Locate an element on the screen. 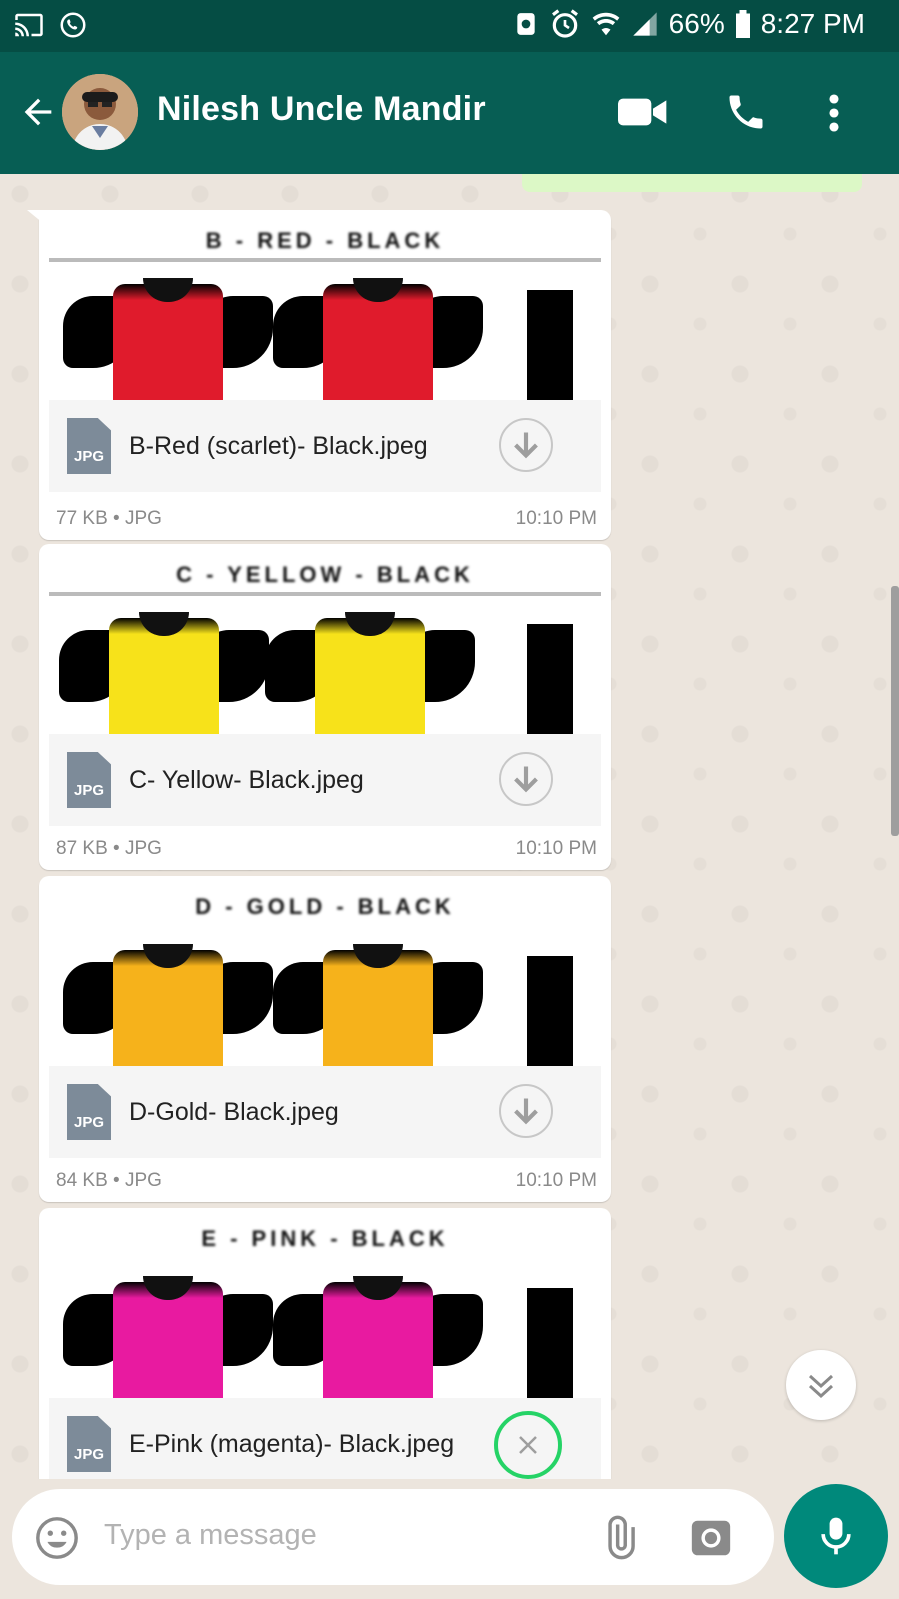 Image resolution: width=899 pixels, height=1599 pixels. image-preview: C - YELLOW - BLACK is located at coordinates (325, 648).